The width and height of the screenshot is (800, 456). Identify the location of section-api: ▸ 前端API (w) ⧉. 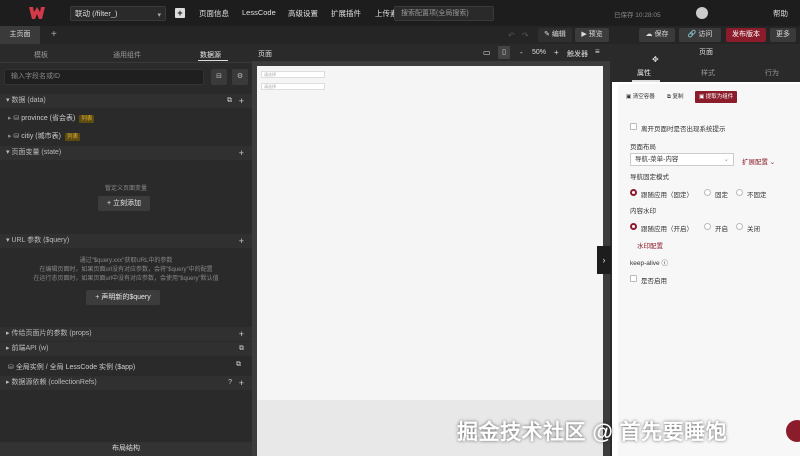
(126, 349).